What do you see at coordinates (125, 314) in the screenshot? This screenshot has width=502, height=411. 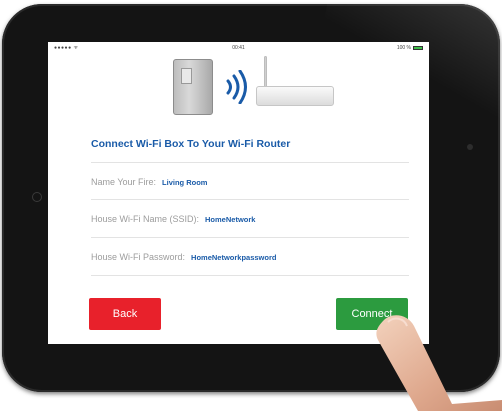 I see `back-button: Back` at bounding box center [125, 314].